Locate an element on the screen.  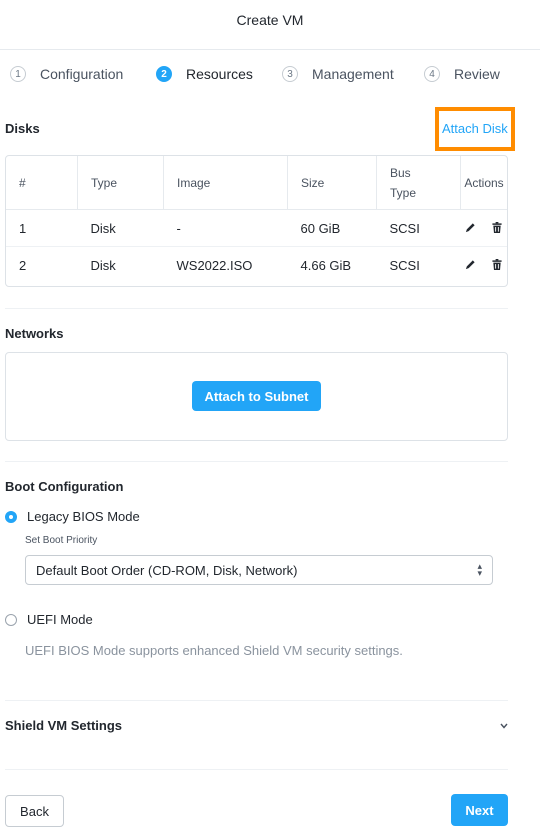
legacy-bios-radio: Legacy BIOS Mode is located at coordinates (72, 516).